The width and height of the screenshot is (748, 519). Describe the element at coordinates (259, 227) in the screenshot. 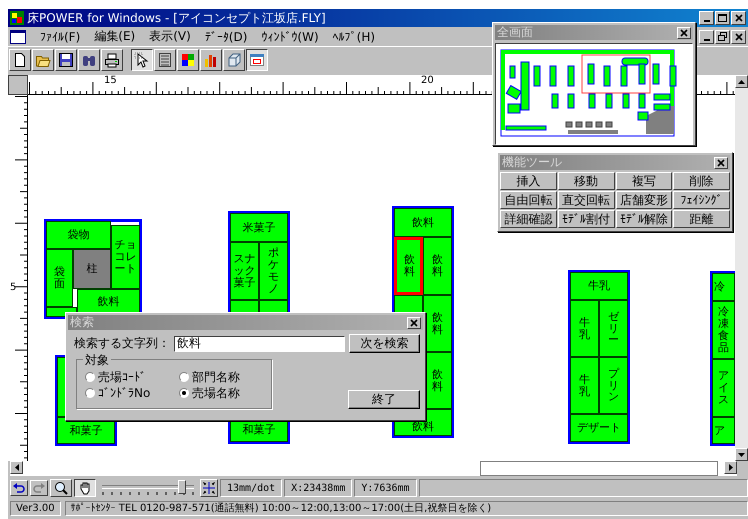

I see `shelf: 米菓子` at that location.